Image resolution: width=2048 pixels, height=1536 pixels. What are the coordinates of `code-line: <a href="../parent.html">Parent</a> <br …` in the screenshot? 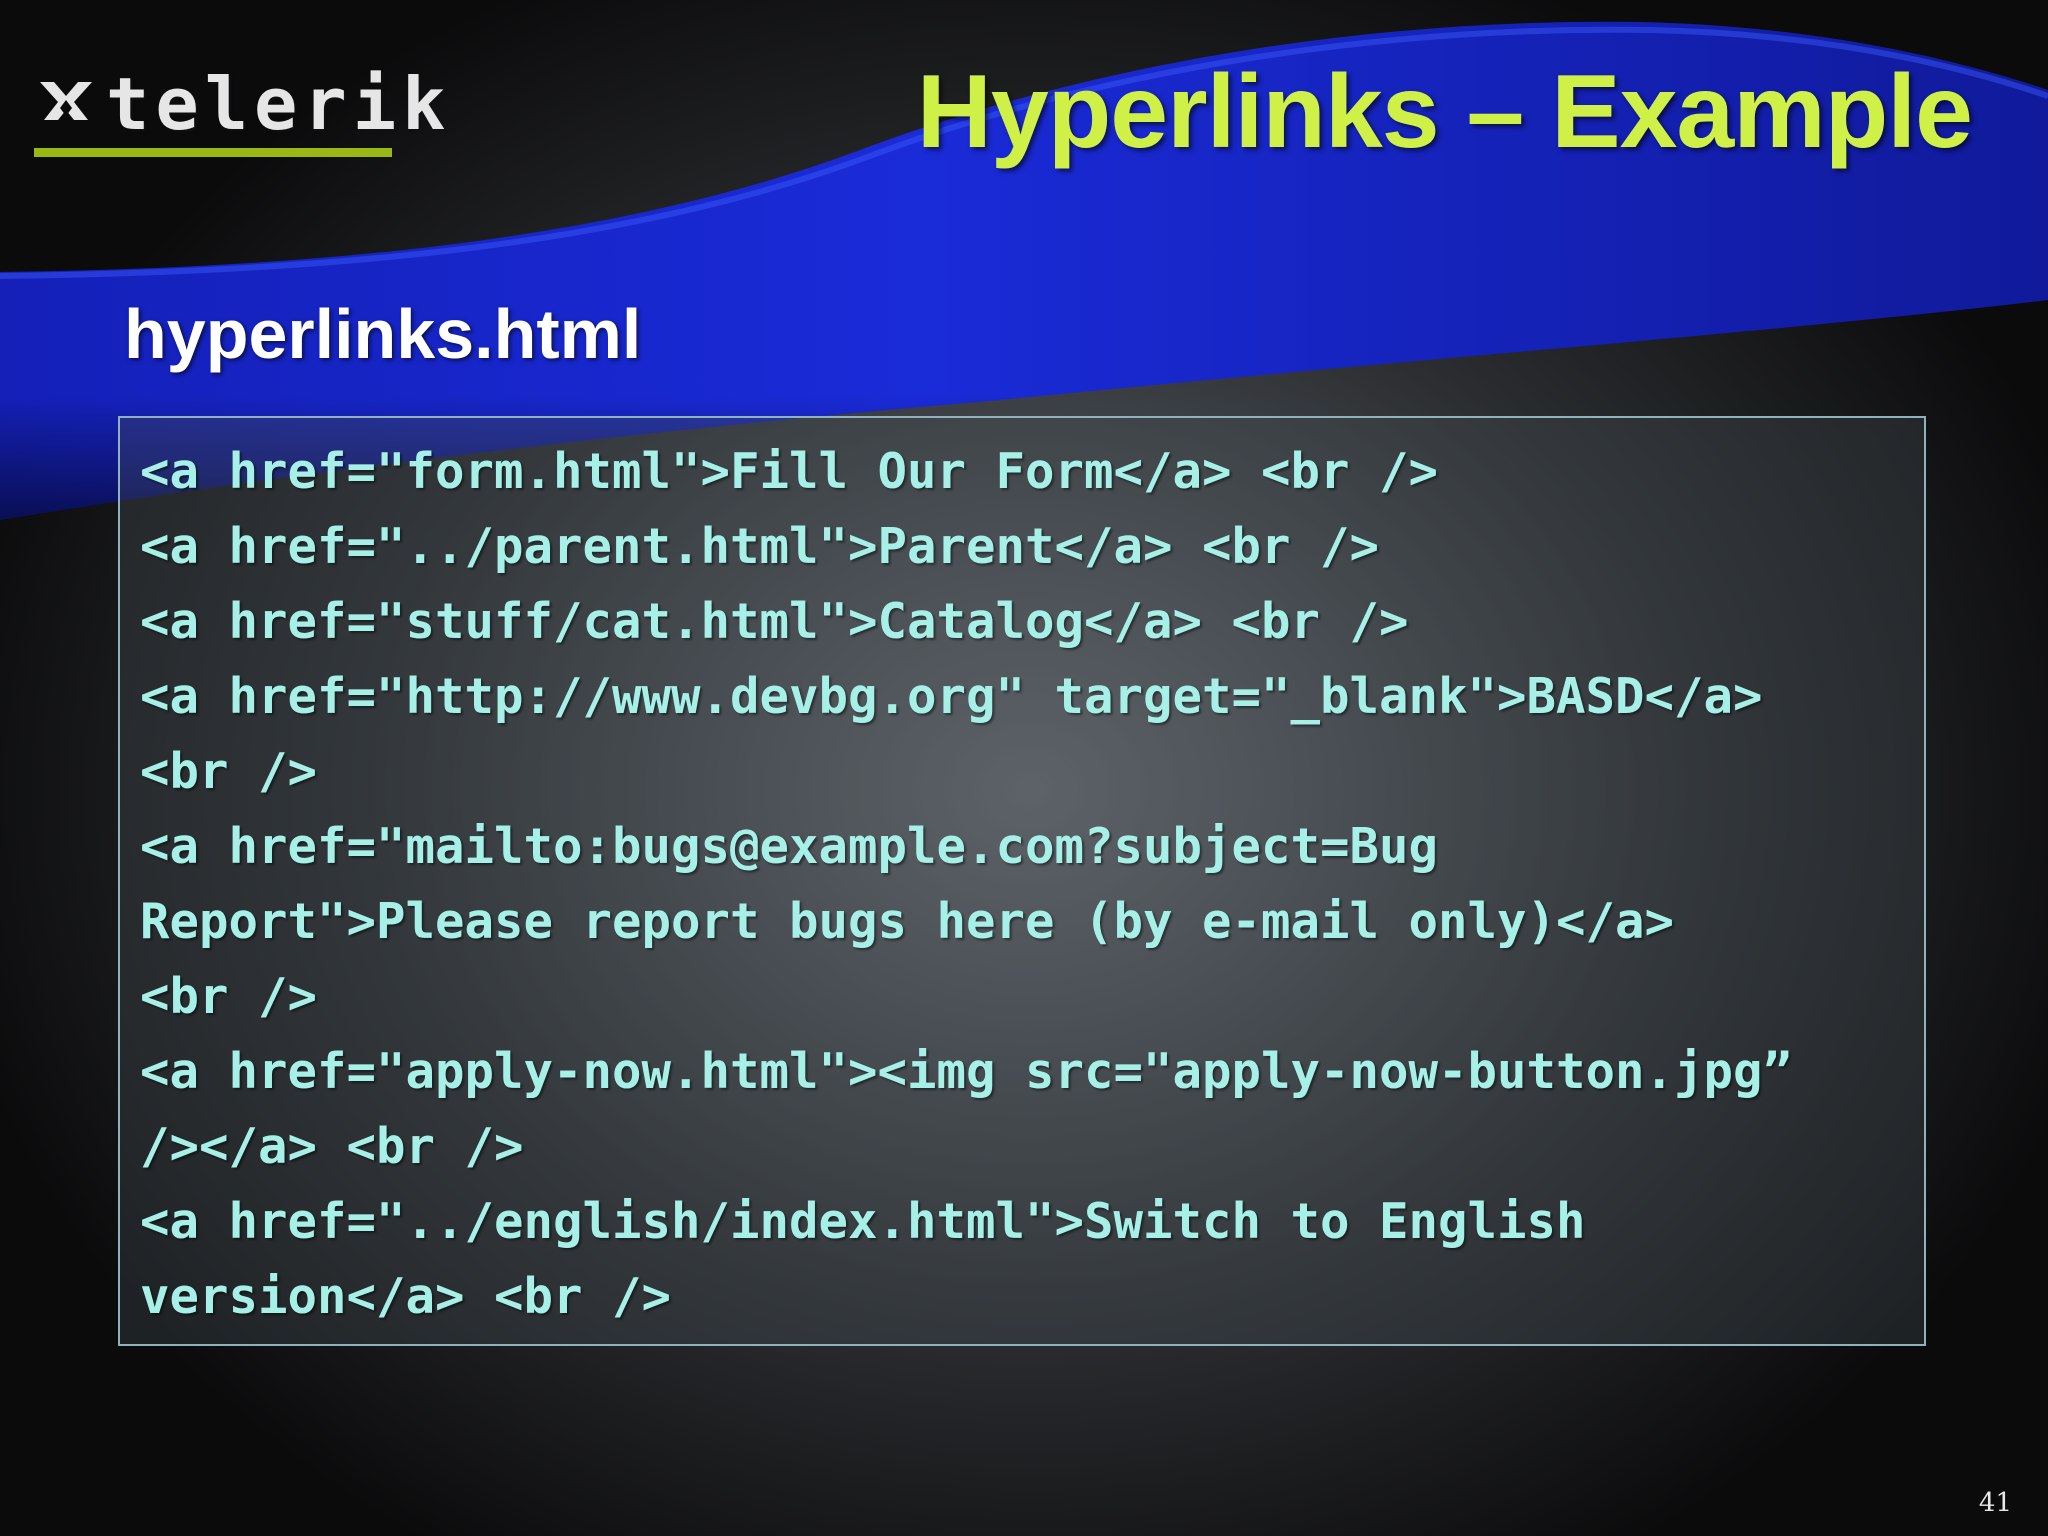 It's located at (760, 546).